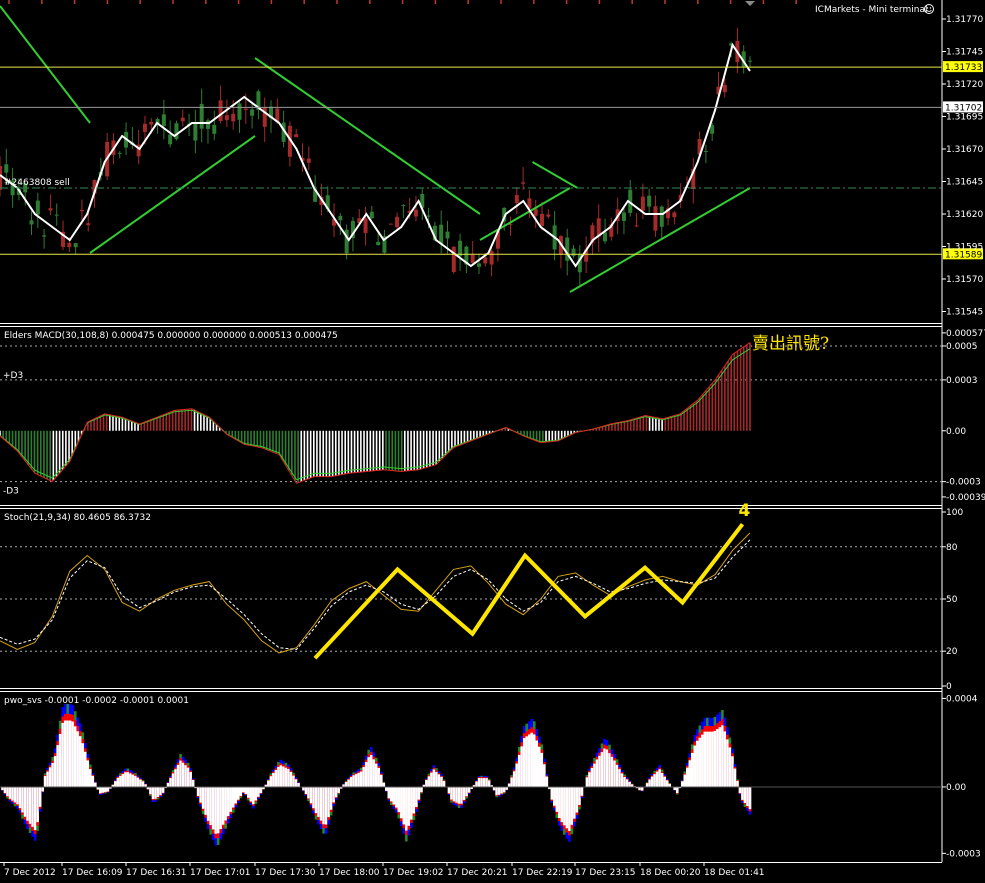 This screenshot has width=985, height=883. I want to click on wave-count-label: 4, so click(745, 511).